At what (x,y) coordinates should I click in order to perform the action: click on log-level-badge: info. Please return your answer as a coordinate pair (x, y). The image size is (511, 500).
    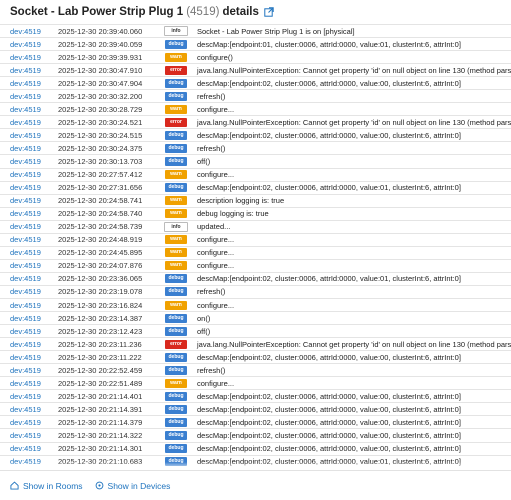
    Looking at the image, I should click on (176, 226).